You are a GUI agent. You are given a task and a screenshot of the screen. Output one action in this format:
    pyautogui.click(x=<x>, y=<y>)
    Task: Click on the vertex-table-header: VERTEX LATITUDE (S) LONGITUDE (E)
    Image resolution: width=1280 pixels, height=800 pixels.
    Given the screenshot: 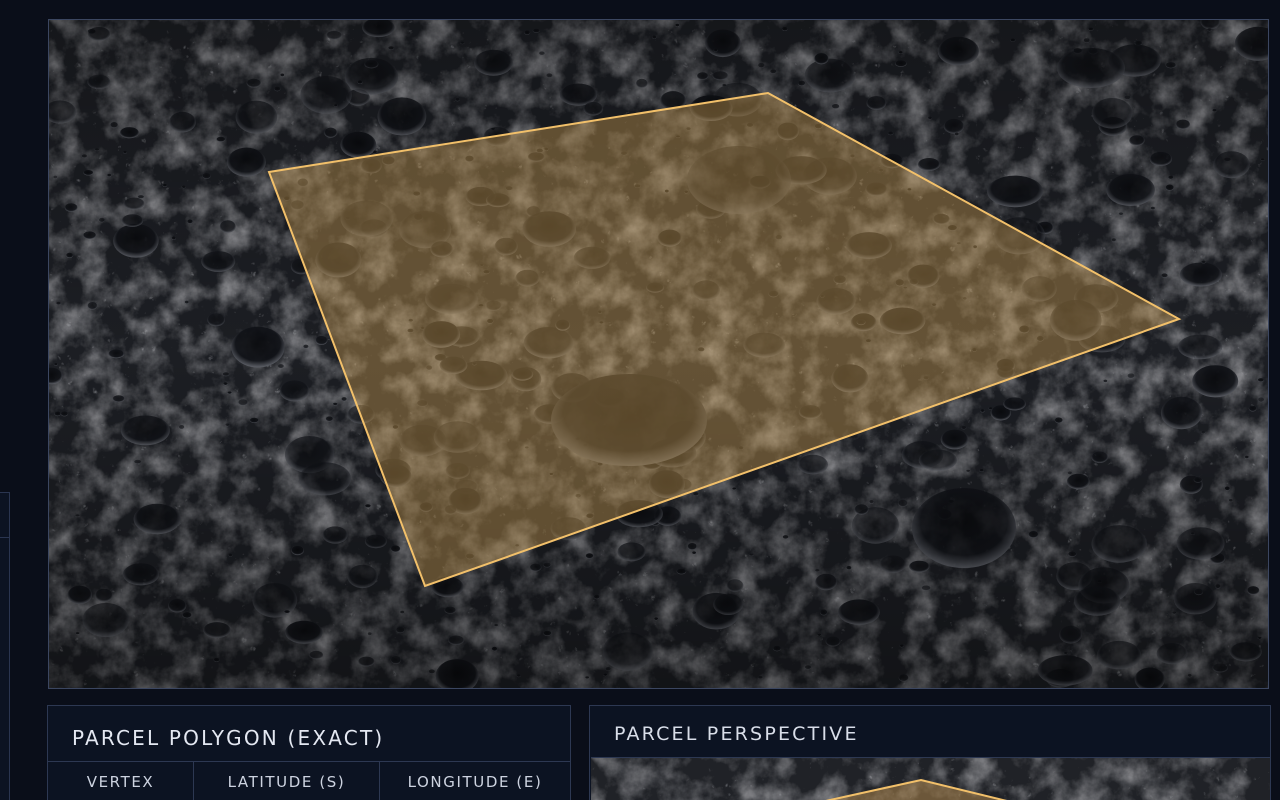 What is the action you would take?
    pyautogui.click(x=309, y=780)
    